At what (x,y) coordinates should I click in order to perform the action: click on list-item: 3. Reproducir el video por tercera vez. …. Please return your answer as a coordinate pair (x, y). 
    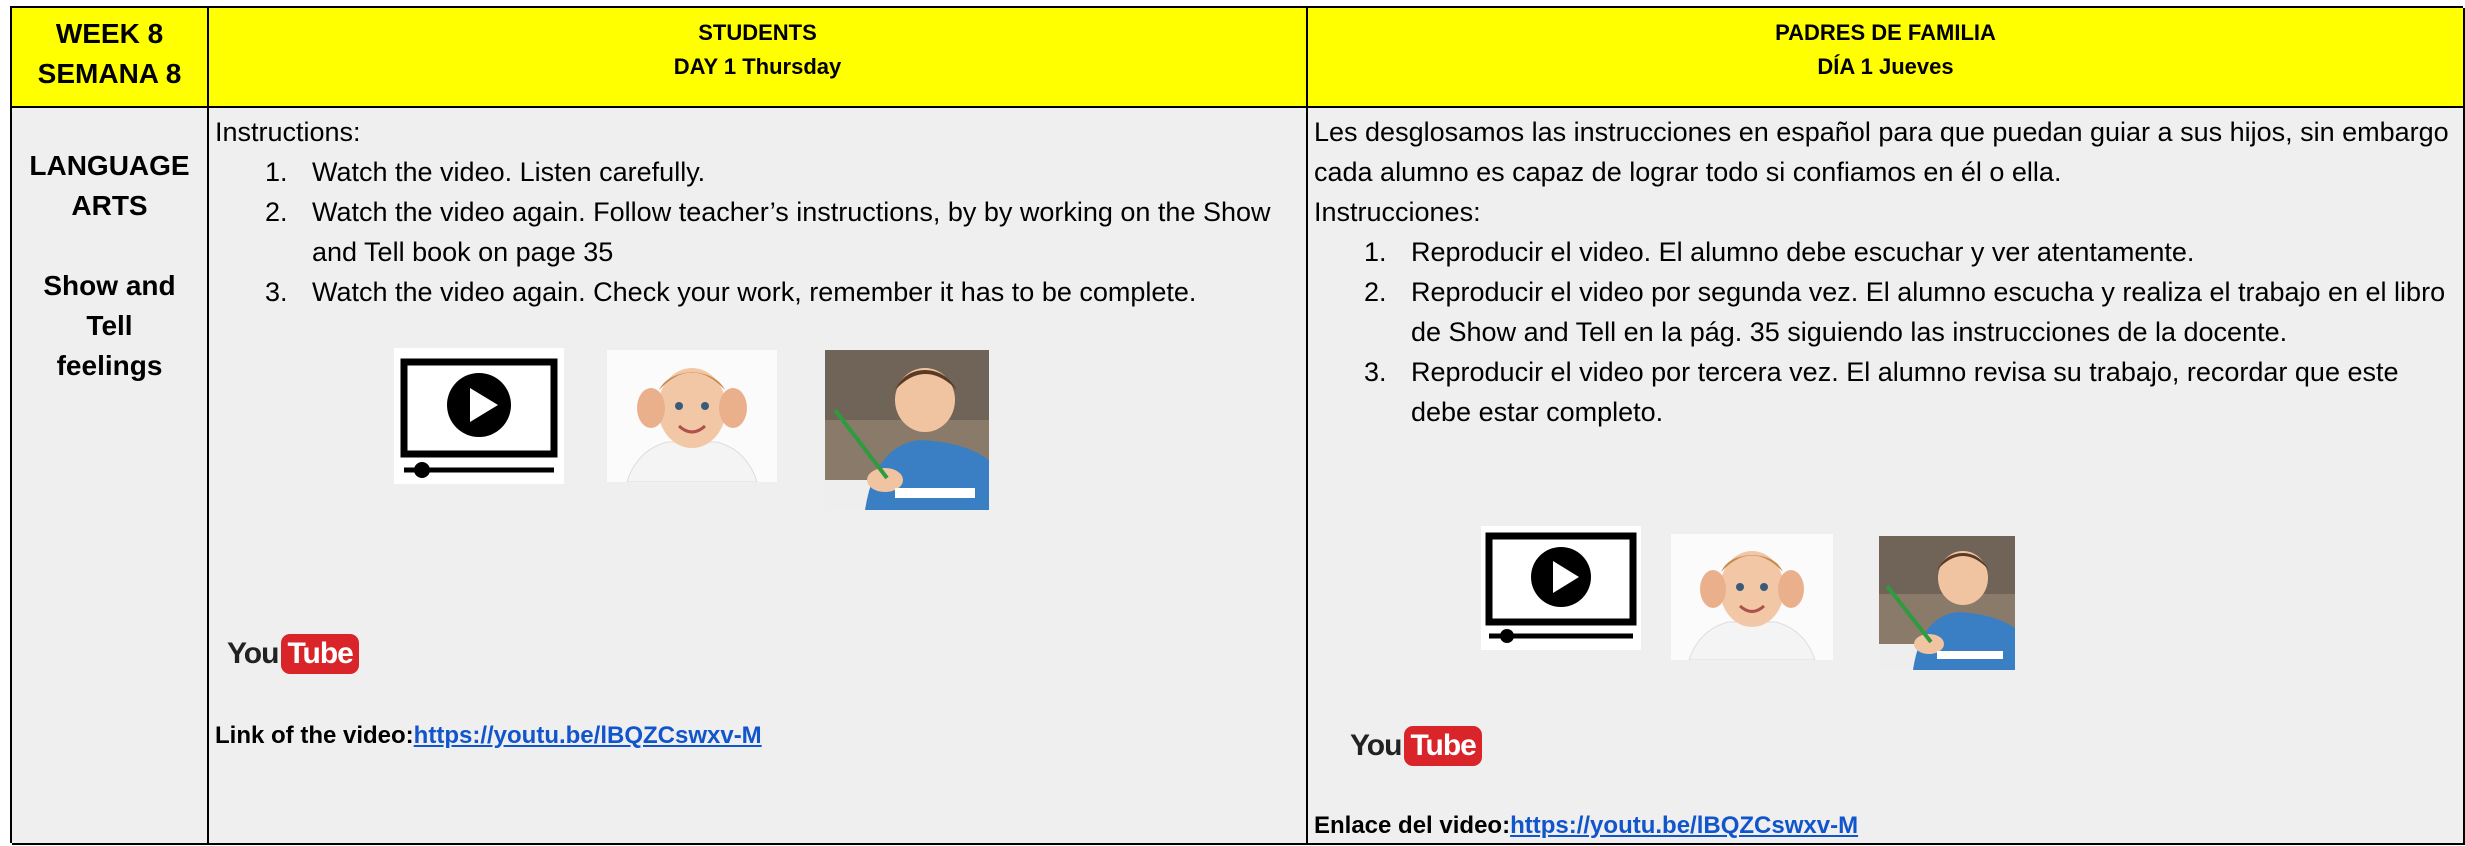
    Looking at the image, I should click on (1884, 392).